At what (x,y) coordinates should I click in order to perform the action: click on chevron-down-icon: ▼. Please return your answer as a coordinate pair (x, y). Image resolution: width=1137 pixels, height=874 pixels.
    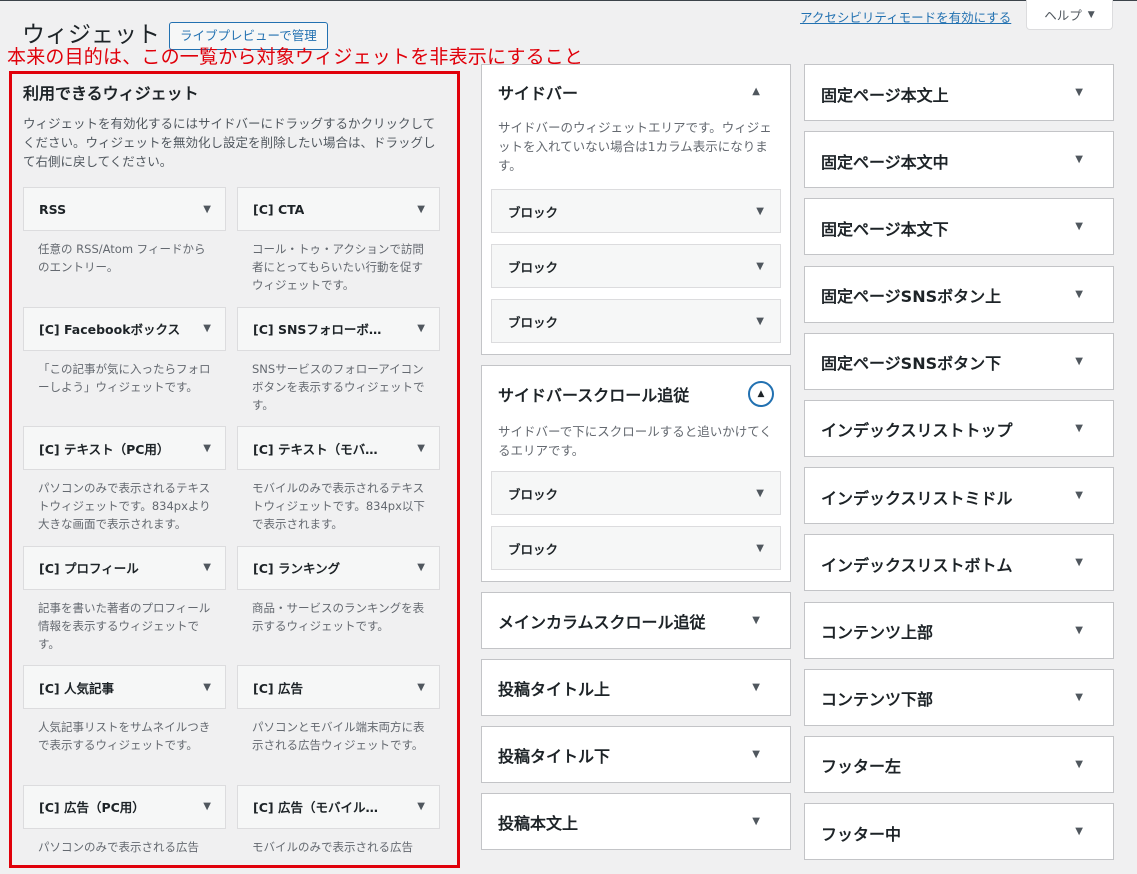
    Looking at the image, I should click on (1091, 14).